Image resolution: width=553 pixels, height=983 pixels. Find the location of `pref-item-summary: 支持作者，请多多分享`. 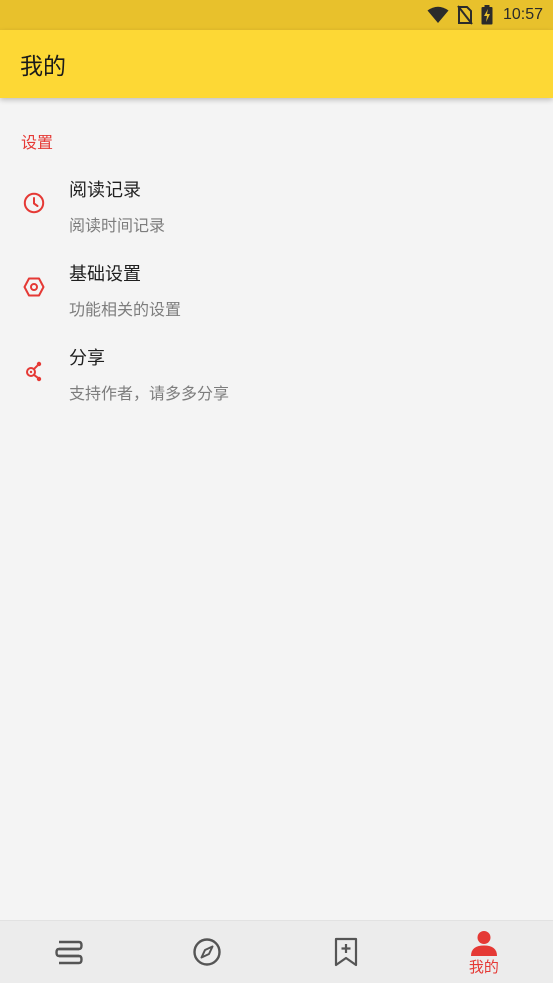

pref-item-summary: 支持作者，请多多分享 is located at coordinates (149, 393).